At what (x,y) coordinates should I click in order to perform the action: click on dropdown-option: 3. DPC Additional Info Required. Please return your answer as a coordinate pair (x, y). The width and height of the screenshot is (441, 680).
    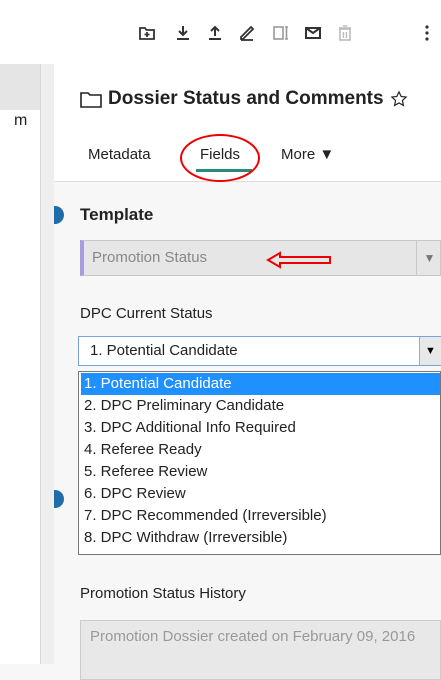
    Looking at the image, I should click on (260, 428).